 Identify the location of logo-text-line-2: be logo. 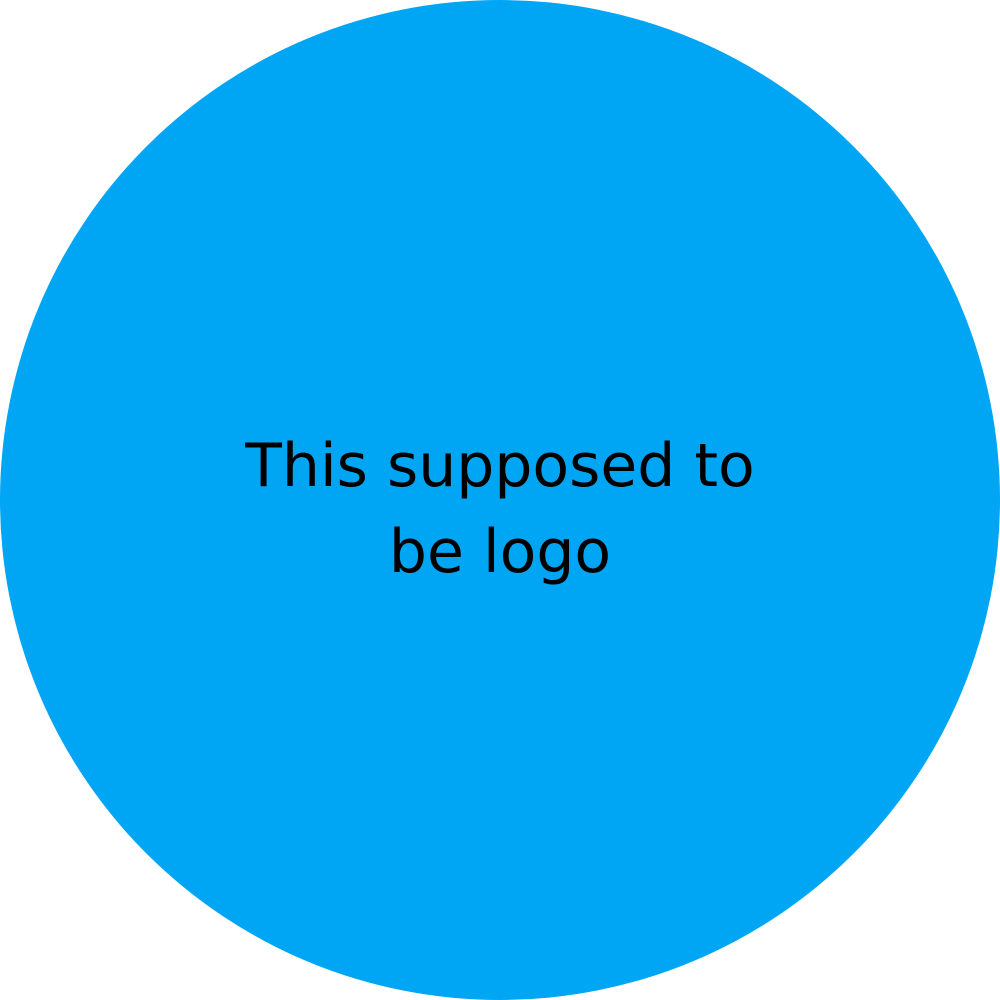
(500, 552).